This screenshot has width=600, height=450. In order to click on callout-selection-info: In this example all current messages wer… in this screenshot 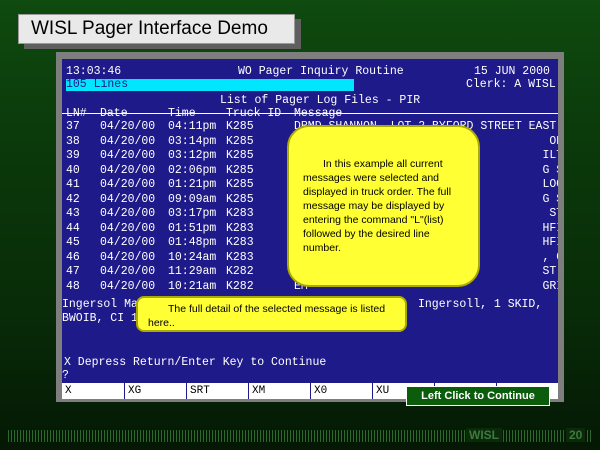, I will do `click(383, 206)`.